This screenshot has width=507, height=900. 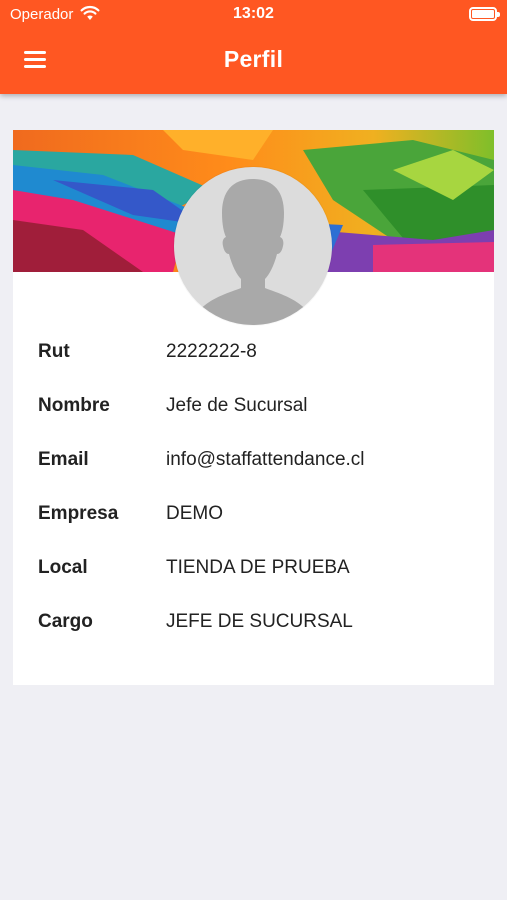 What do you see at coordinates (237, 405) in the screenshot?
I see `nombre-value: Jefe de Sucursal` at bounding box center [237, 405].